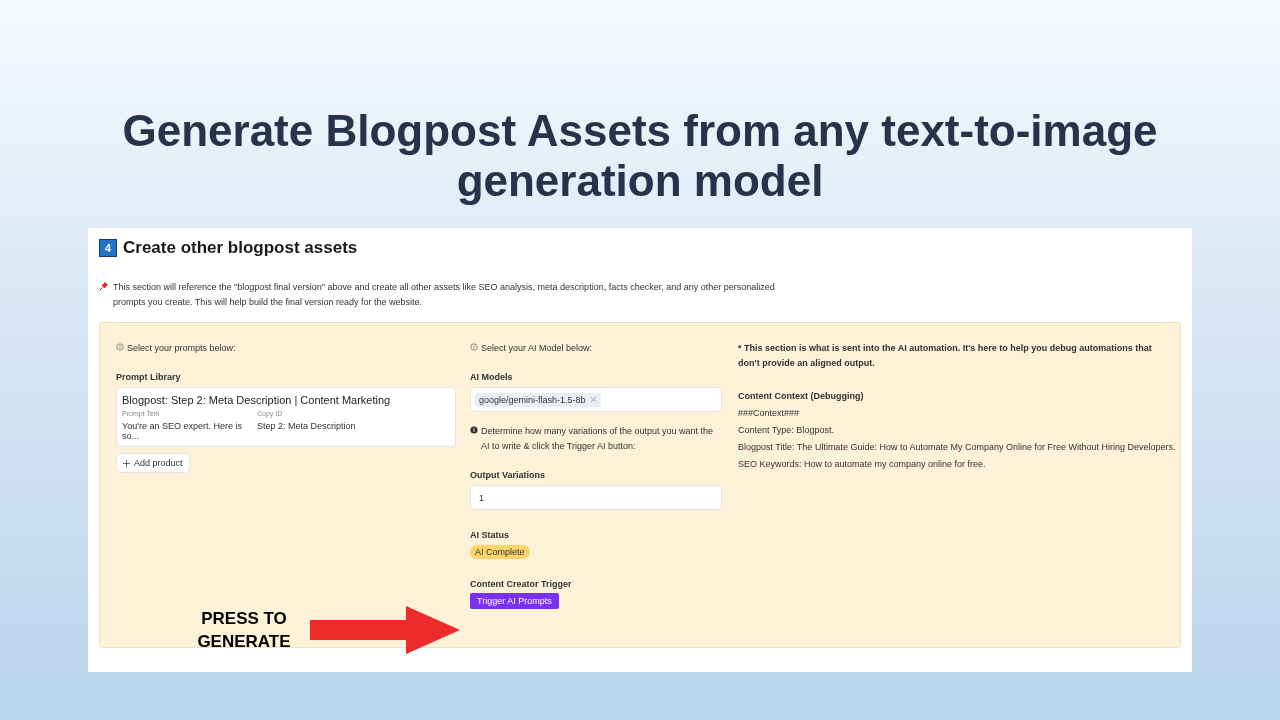 Image resolution: width=1280 pixels, height=720 pixels. What do you see at coordinates (108, 248) in the screenshot?
I see `number-badge: 4` at bounding box center [108, 248].